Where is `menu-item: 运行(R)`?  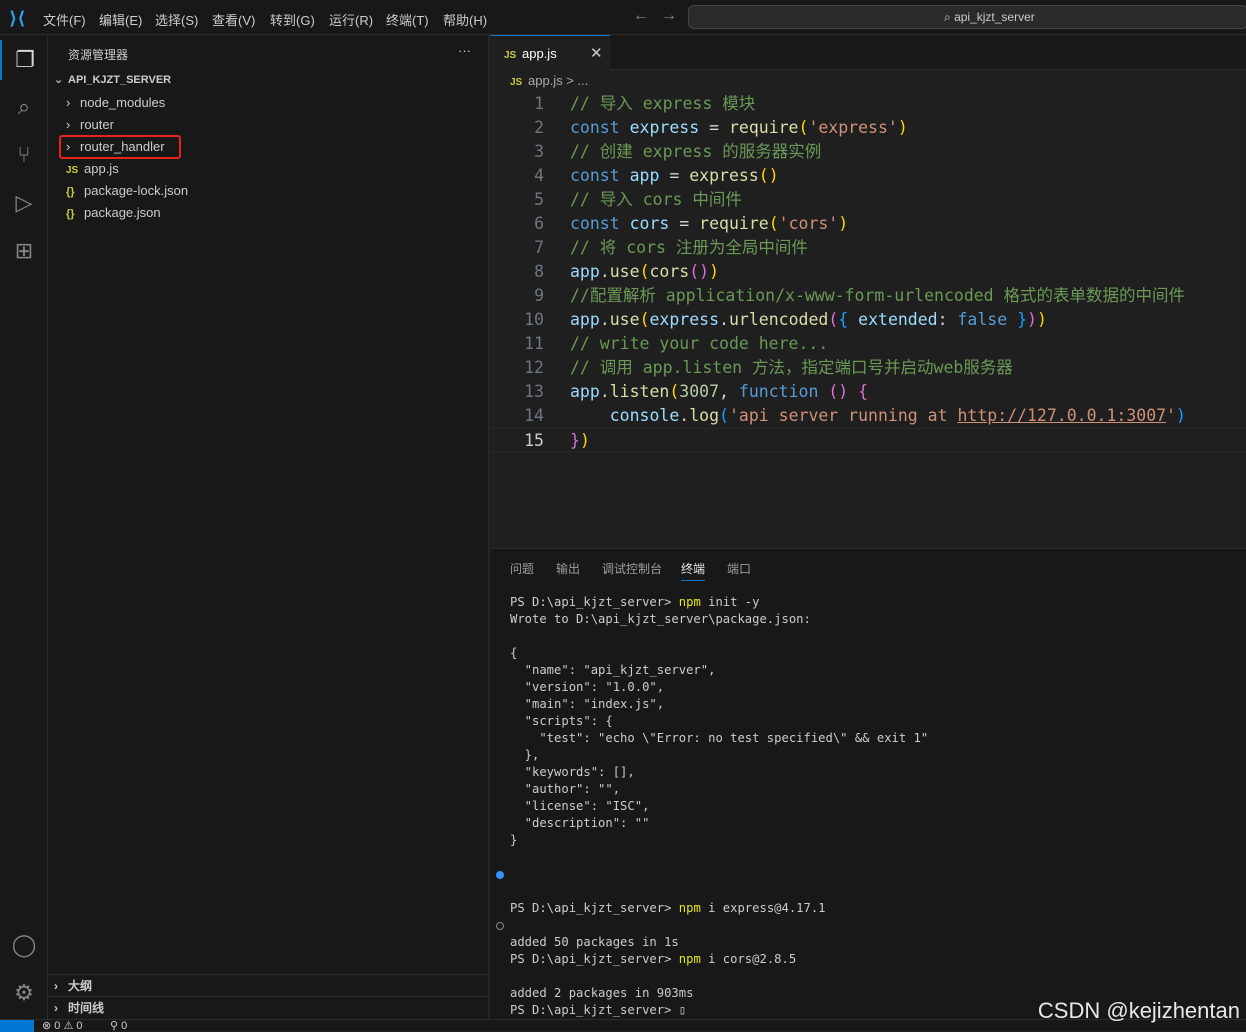
menu-item: 运行(R) is located at coordinates (351, 19).